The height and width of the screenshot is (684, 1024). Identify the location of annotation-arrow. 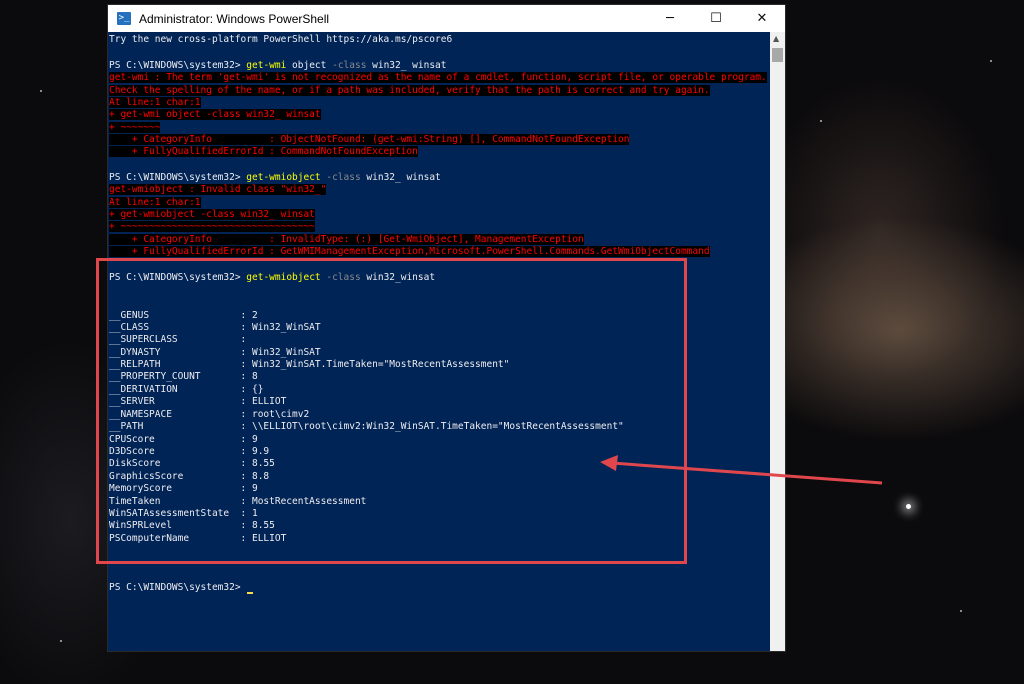
(741, 470).